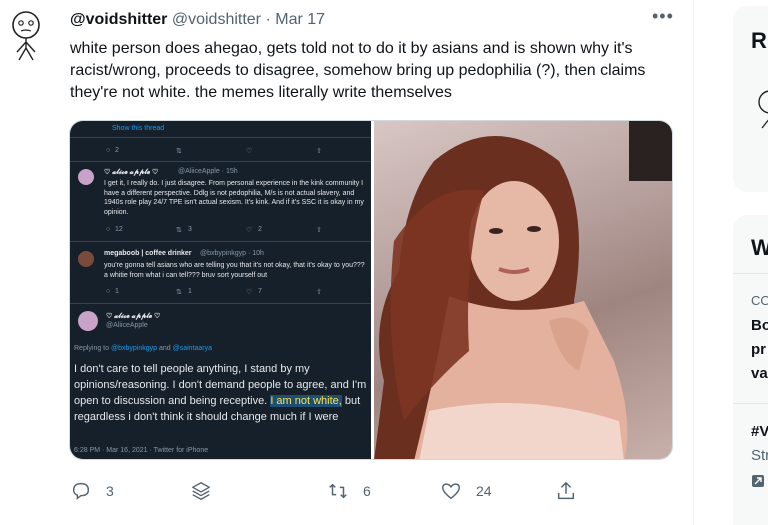 Image resolution: width=768 pixels, height=525 pixels. Describe the element at coordinates (148, 253) in the screenshot. I see `screenshot-reply2-name: megaboob | coffee drinker` at that location.